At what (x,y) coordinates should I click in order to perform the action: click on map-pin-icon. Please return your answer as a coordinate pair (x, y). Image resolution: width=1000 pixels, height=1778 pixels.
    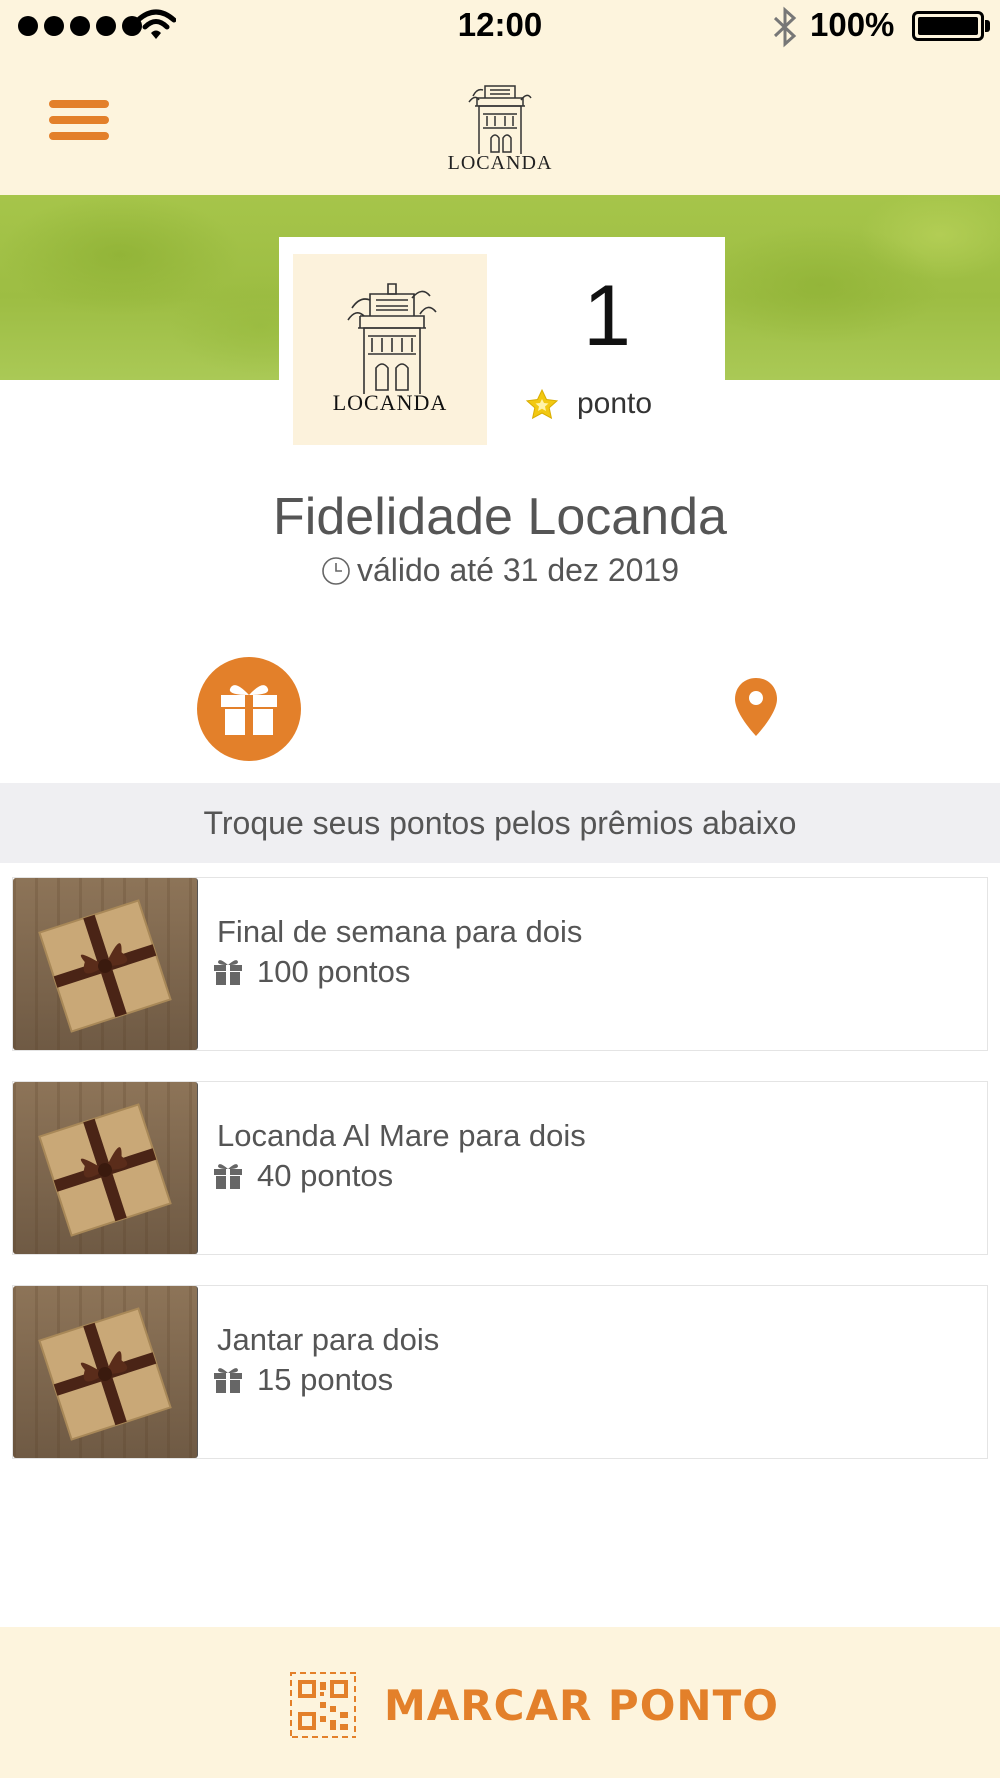
    Looking at the image, I should click on (756, 707).